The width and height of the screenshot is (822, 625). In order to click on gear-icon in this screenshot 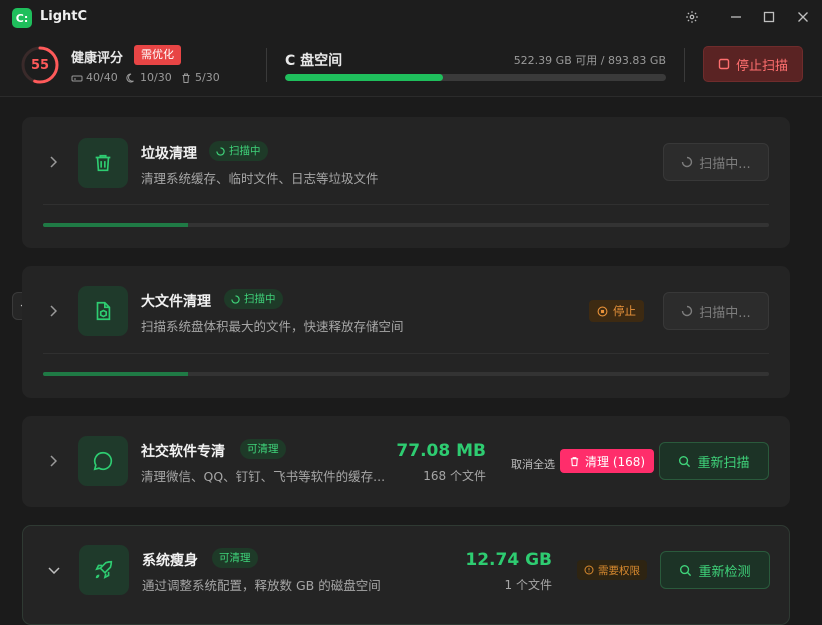, I will do `click(692, 17)`.